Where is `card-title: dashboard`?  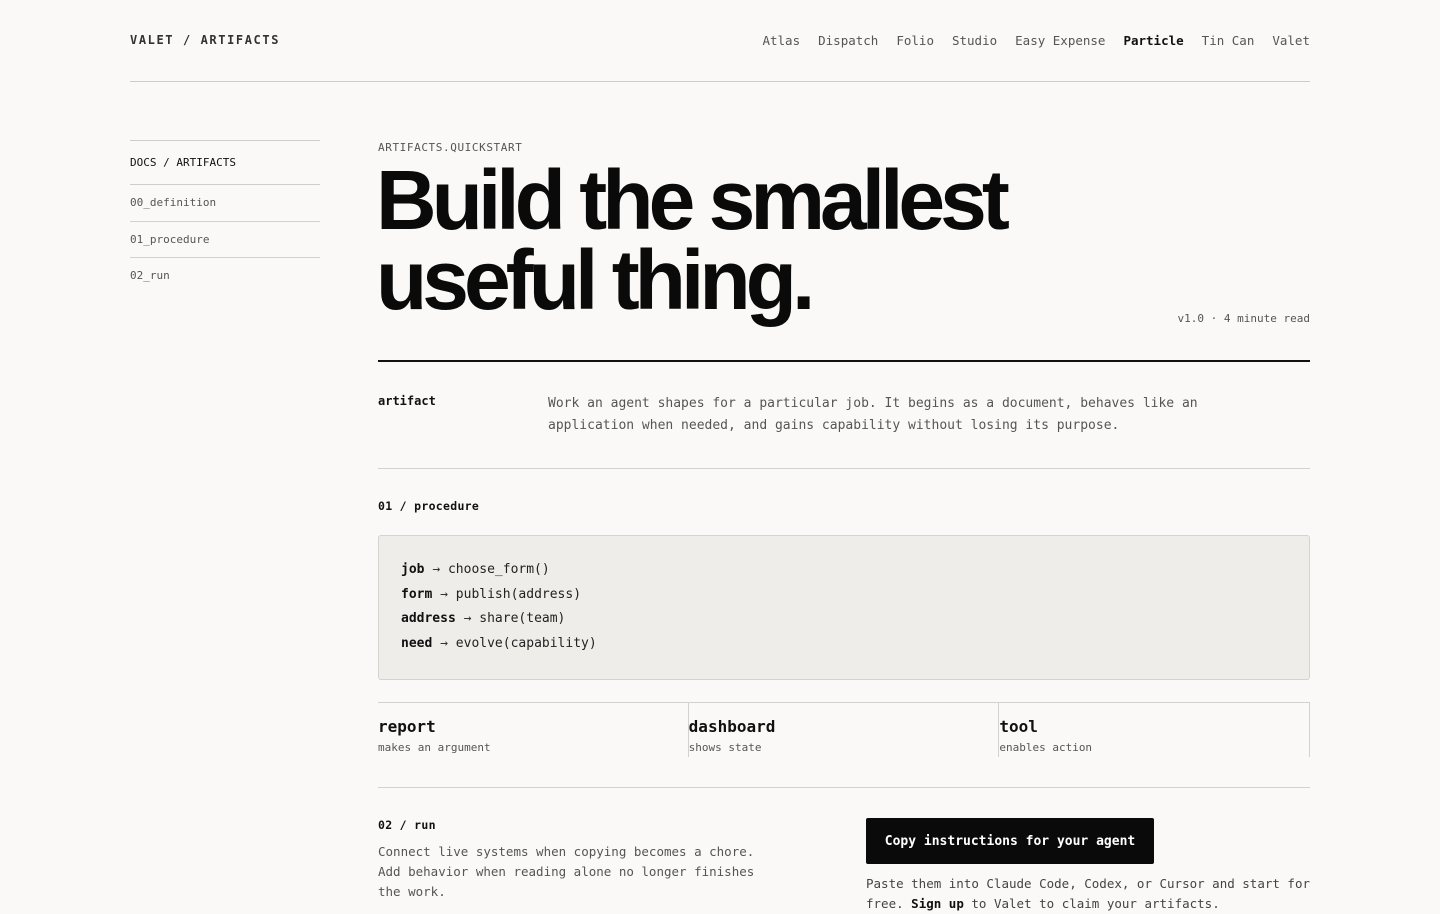
card-title: dashboard is located at coordinates (732, 726).